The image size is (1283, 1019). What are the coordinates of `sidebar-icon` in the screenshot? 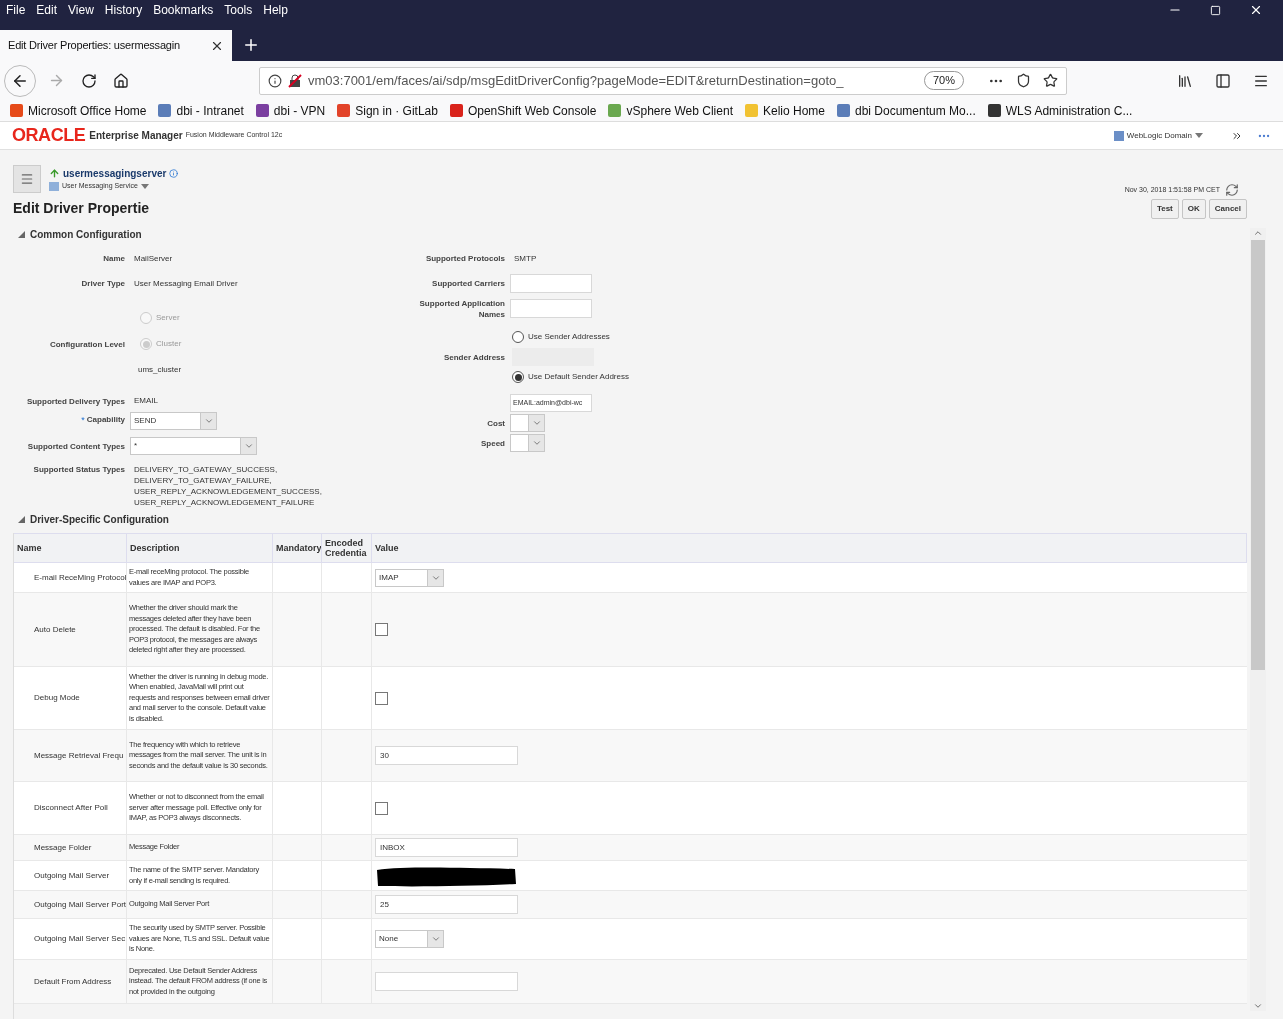 It's located at (1223, 80).